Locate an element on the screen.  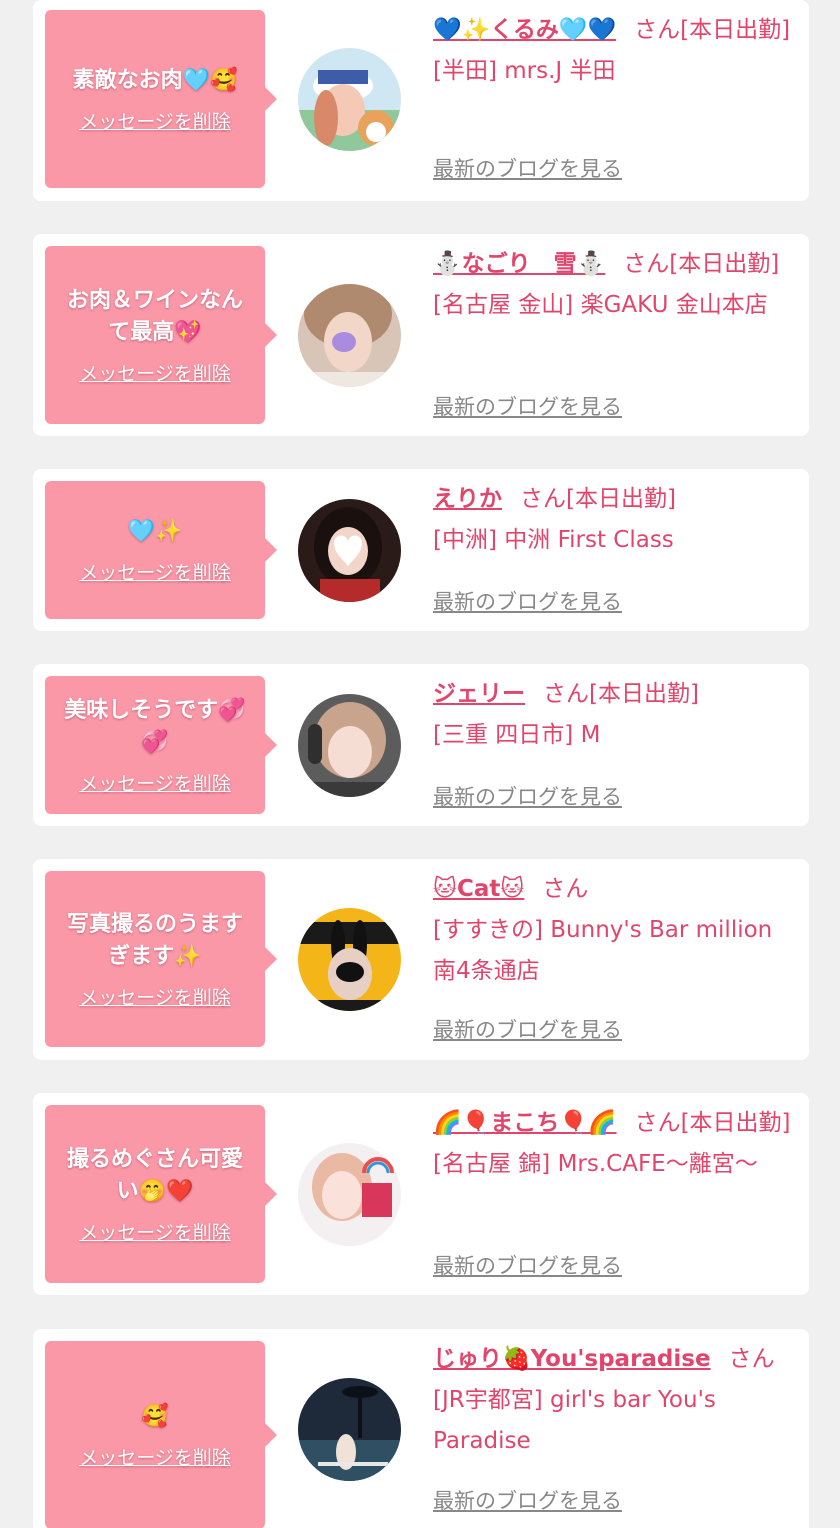
cast-name-link: 🐱Cat🐱 is located at coordinates (478, 889).